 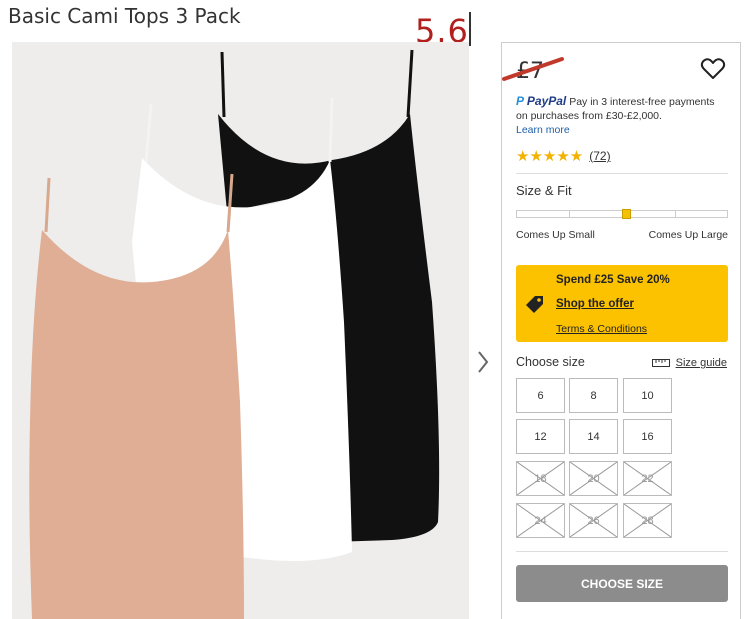 I want to click on size-label: 18, so click(x=540, y=478).